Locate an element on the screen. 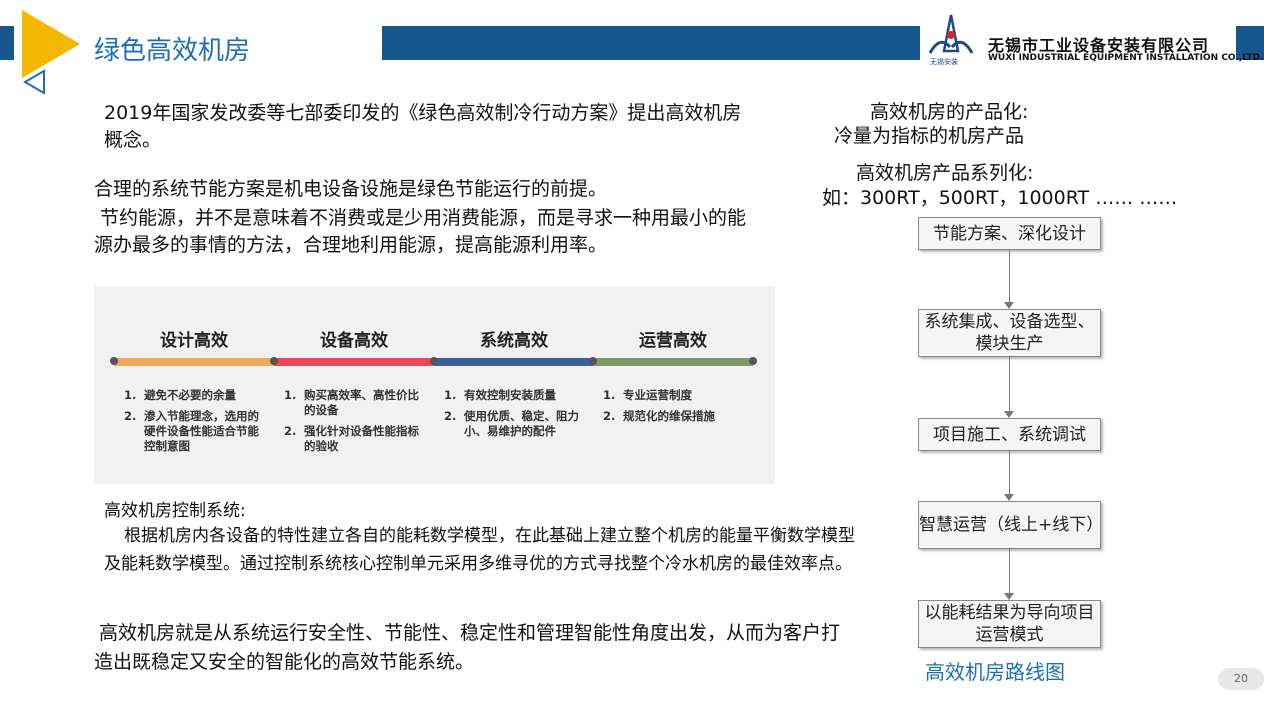  stage-list-design: 1. 避免不必要的余量 2. 渗入节能理念，选用的硬件设备性能适合节能控制意图 is located at coordinates (197, 424).